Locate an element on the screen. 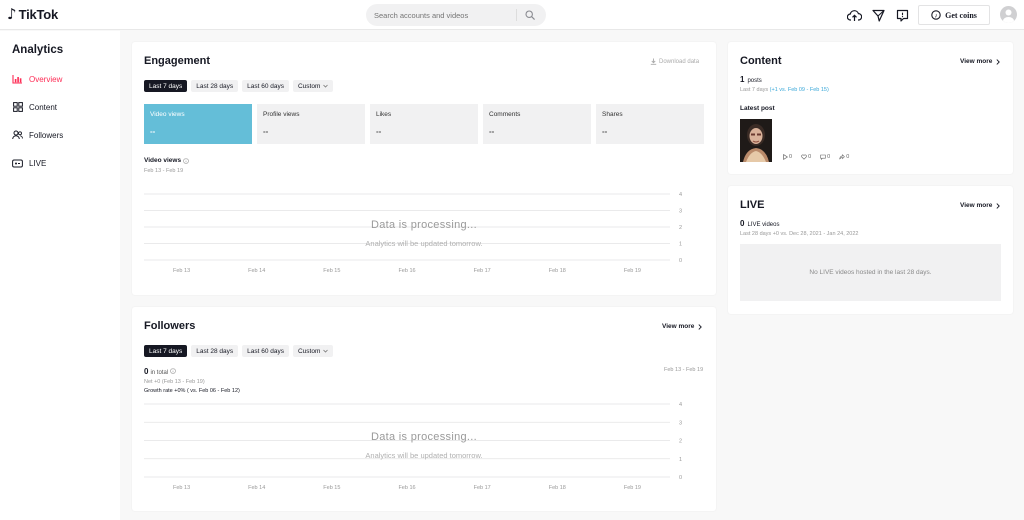 The height and width of the screenshot is (520, 1024). top-navbar: ♪ TikTok ♪ Get coins is located at coordinates (512, 15).